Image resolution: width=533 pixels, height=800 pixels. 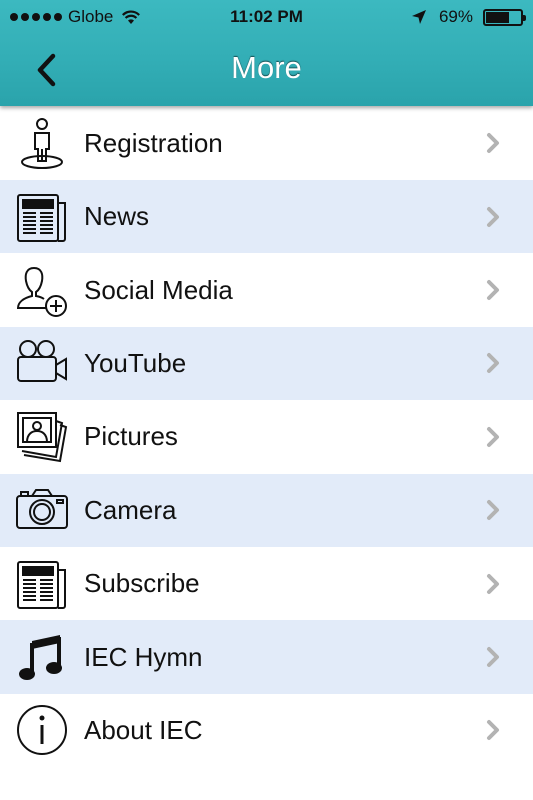 I want to click on header-bar: Globe 11:02 PM 69% More, so click(x=266, y=53).